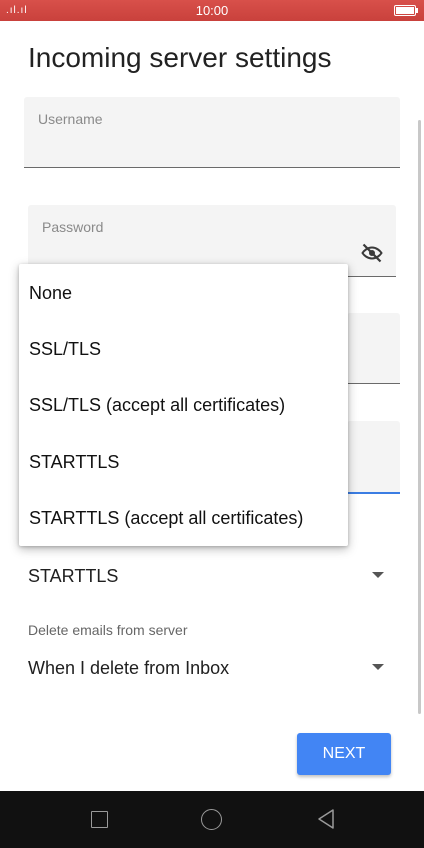  I want to click on home-icon, so click(211, 819).